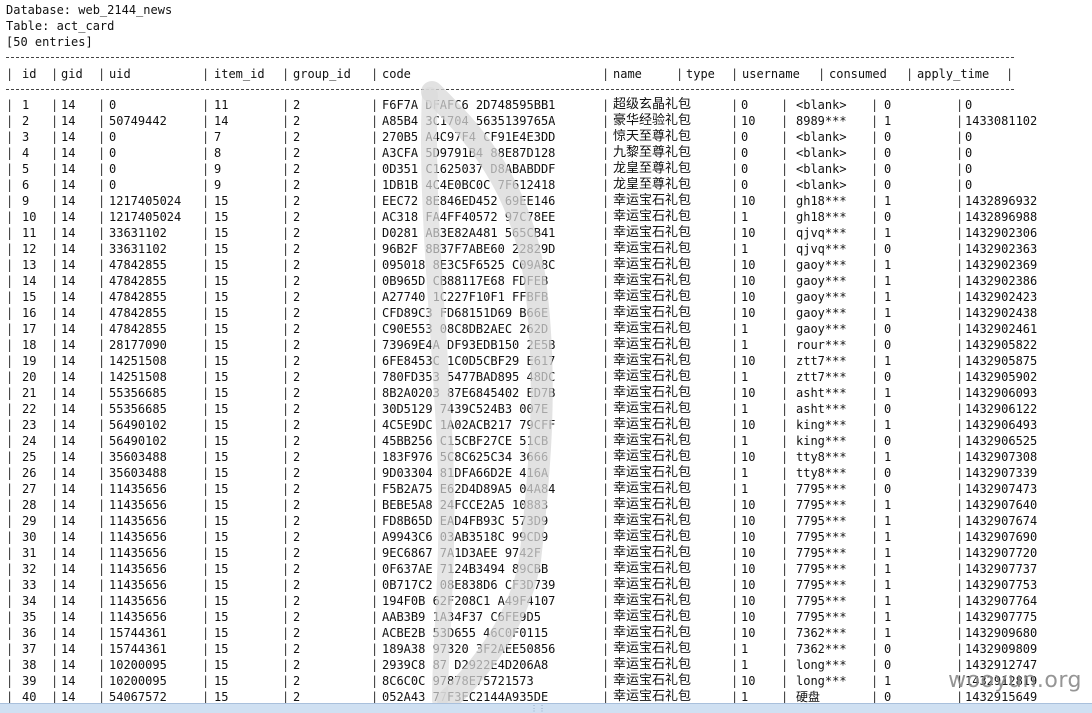  I want to click on cell-apply-time: 1432907775, so click(1001, 617).